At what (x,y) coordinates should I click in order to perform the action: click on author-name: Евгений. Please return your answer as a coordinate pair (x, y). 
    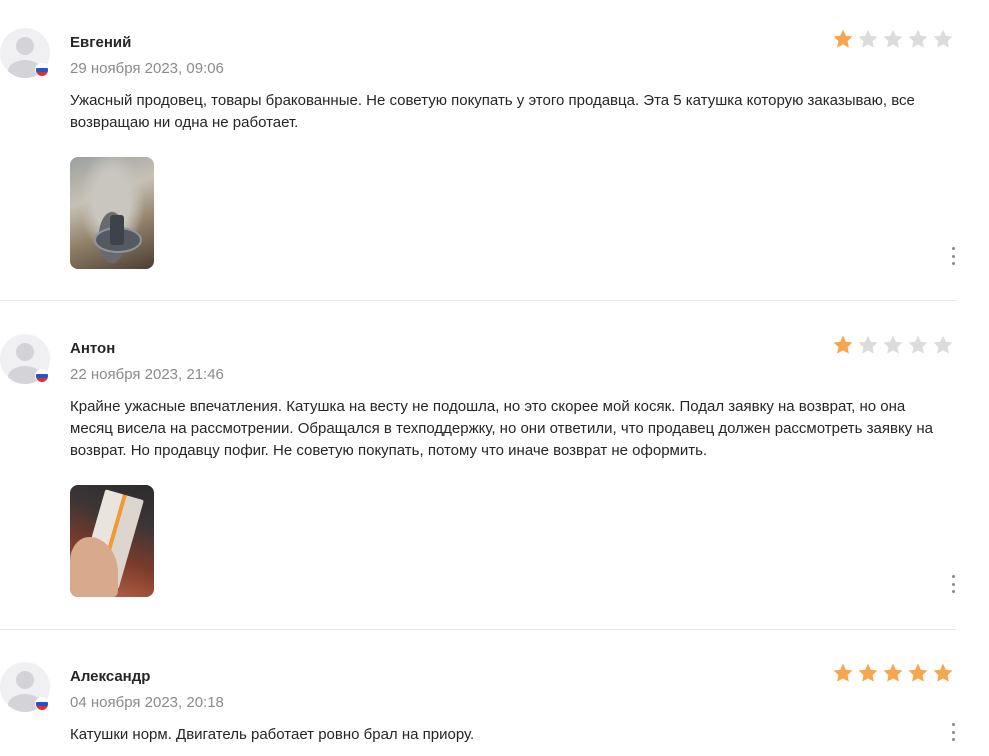
    Looking at the image, I should click on (100, 42).